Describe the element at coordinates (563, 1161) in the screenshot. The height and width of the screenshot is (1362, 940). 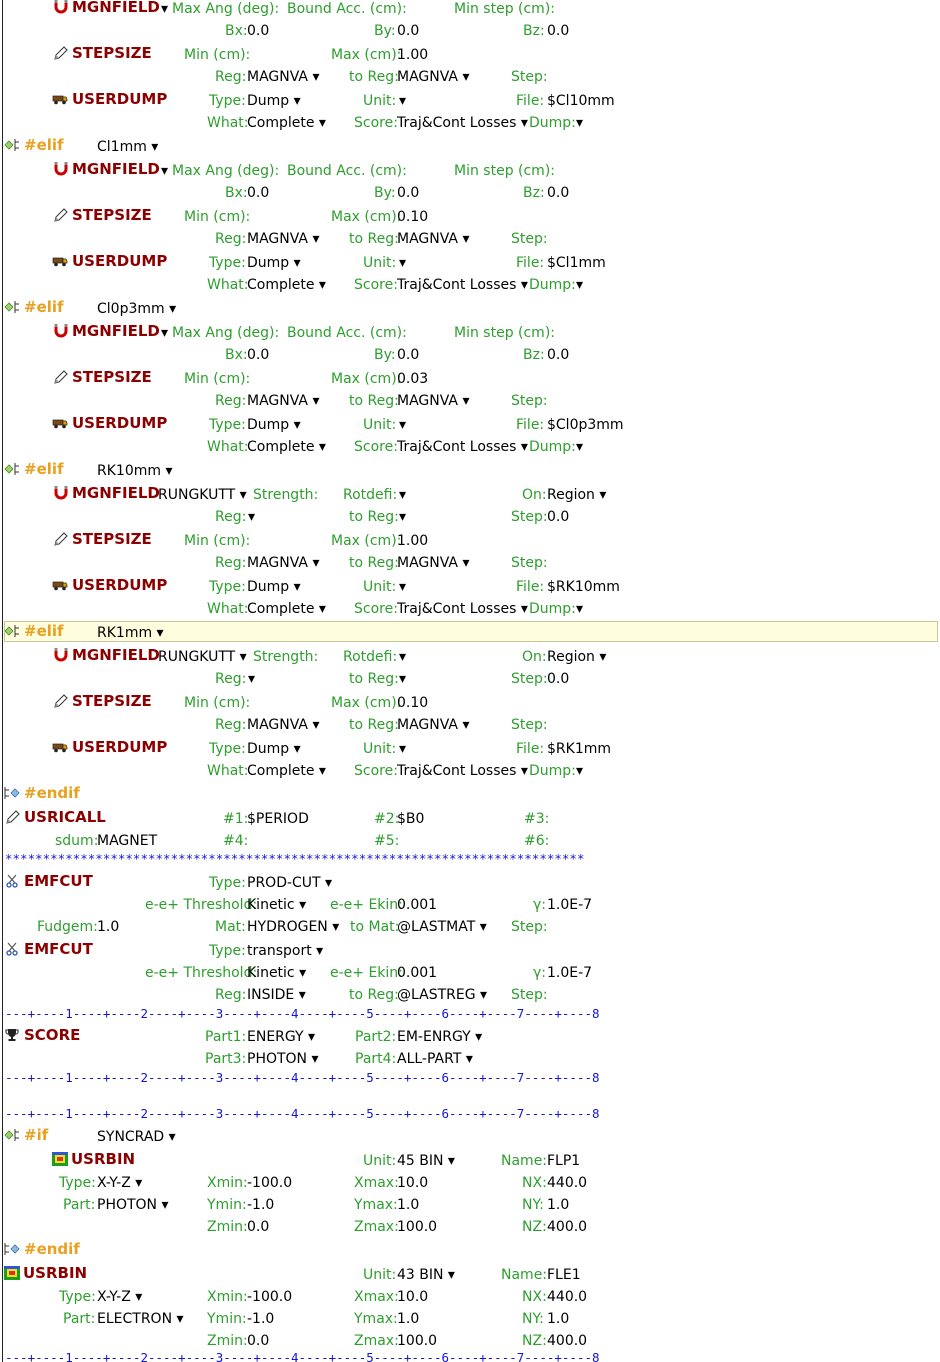
I see `name-value: FLP1` at that location.